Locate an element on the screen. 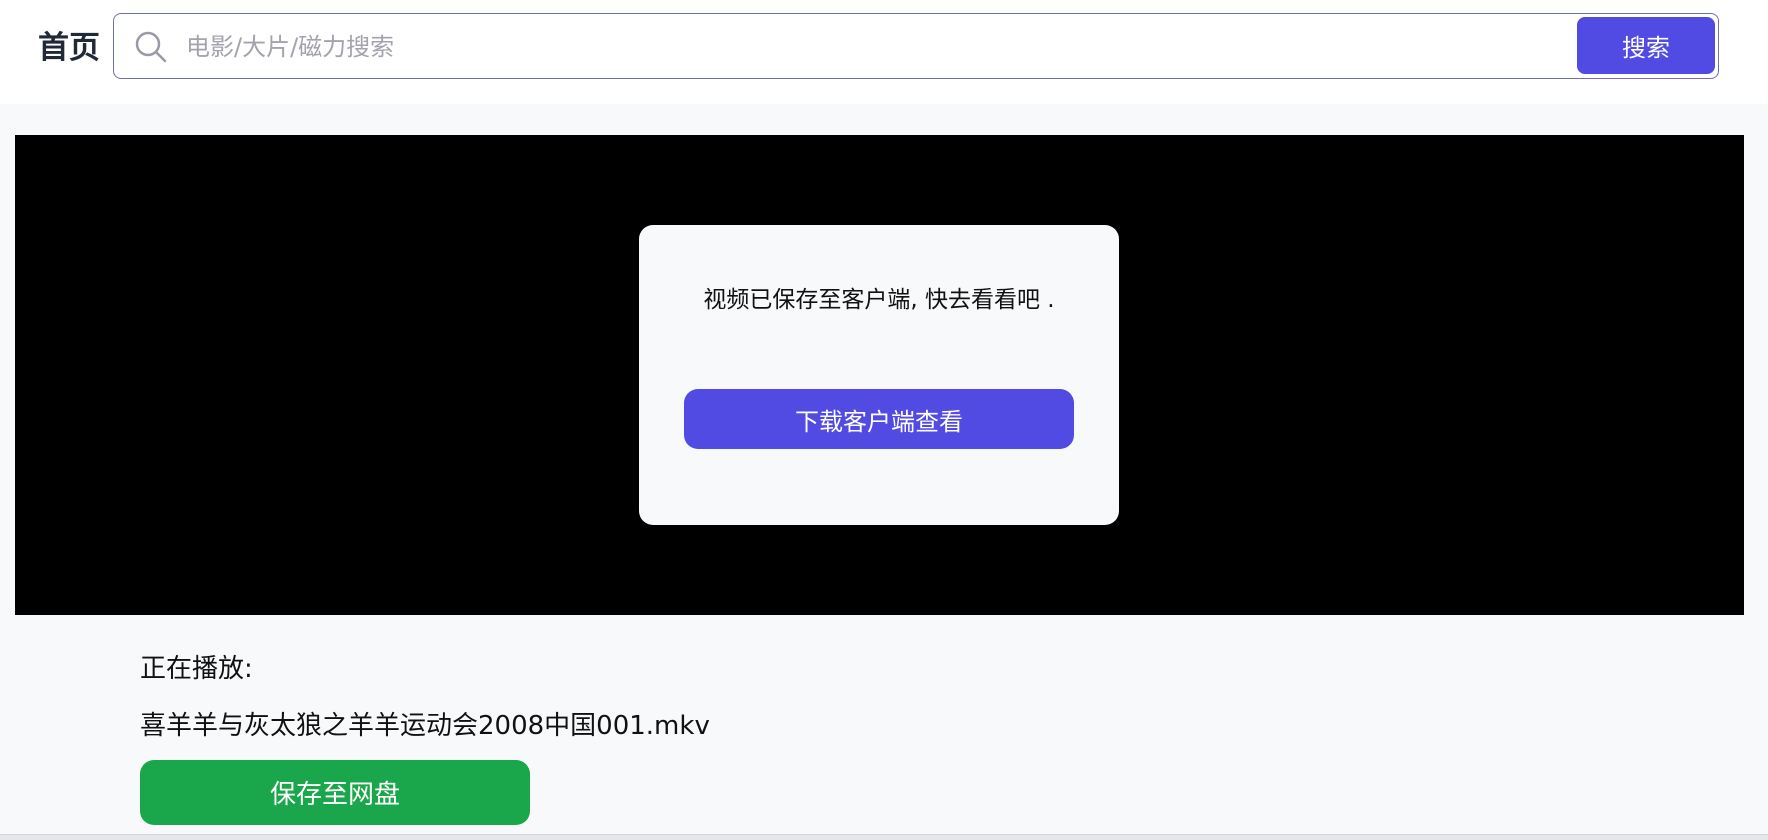  search-bar: 搜索 is located at coordinates (916, 46).